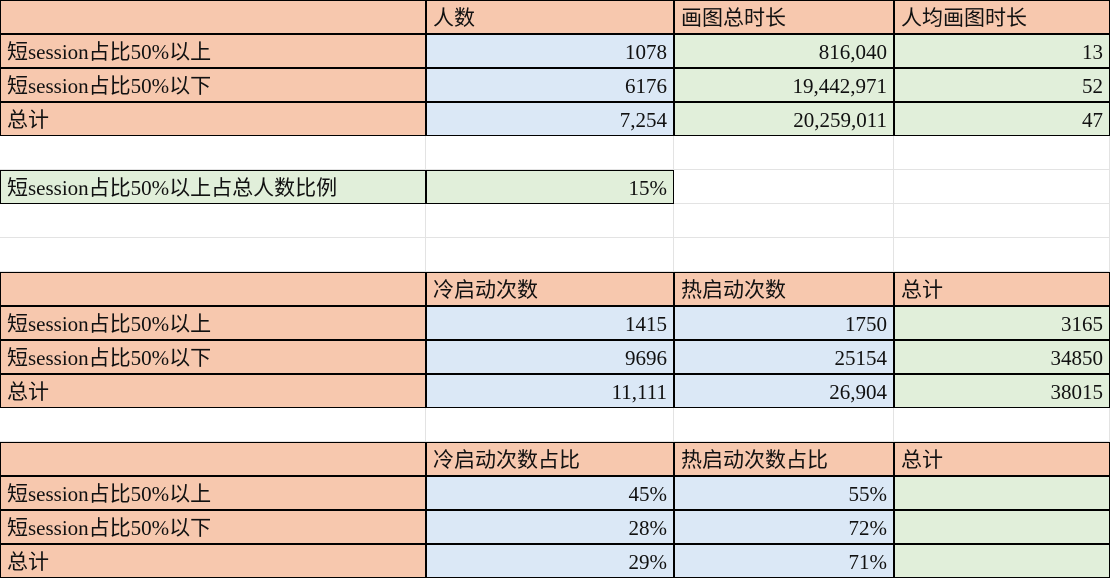  I want to click on table-cell: 热启动次数, so click(784, 289).